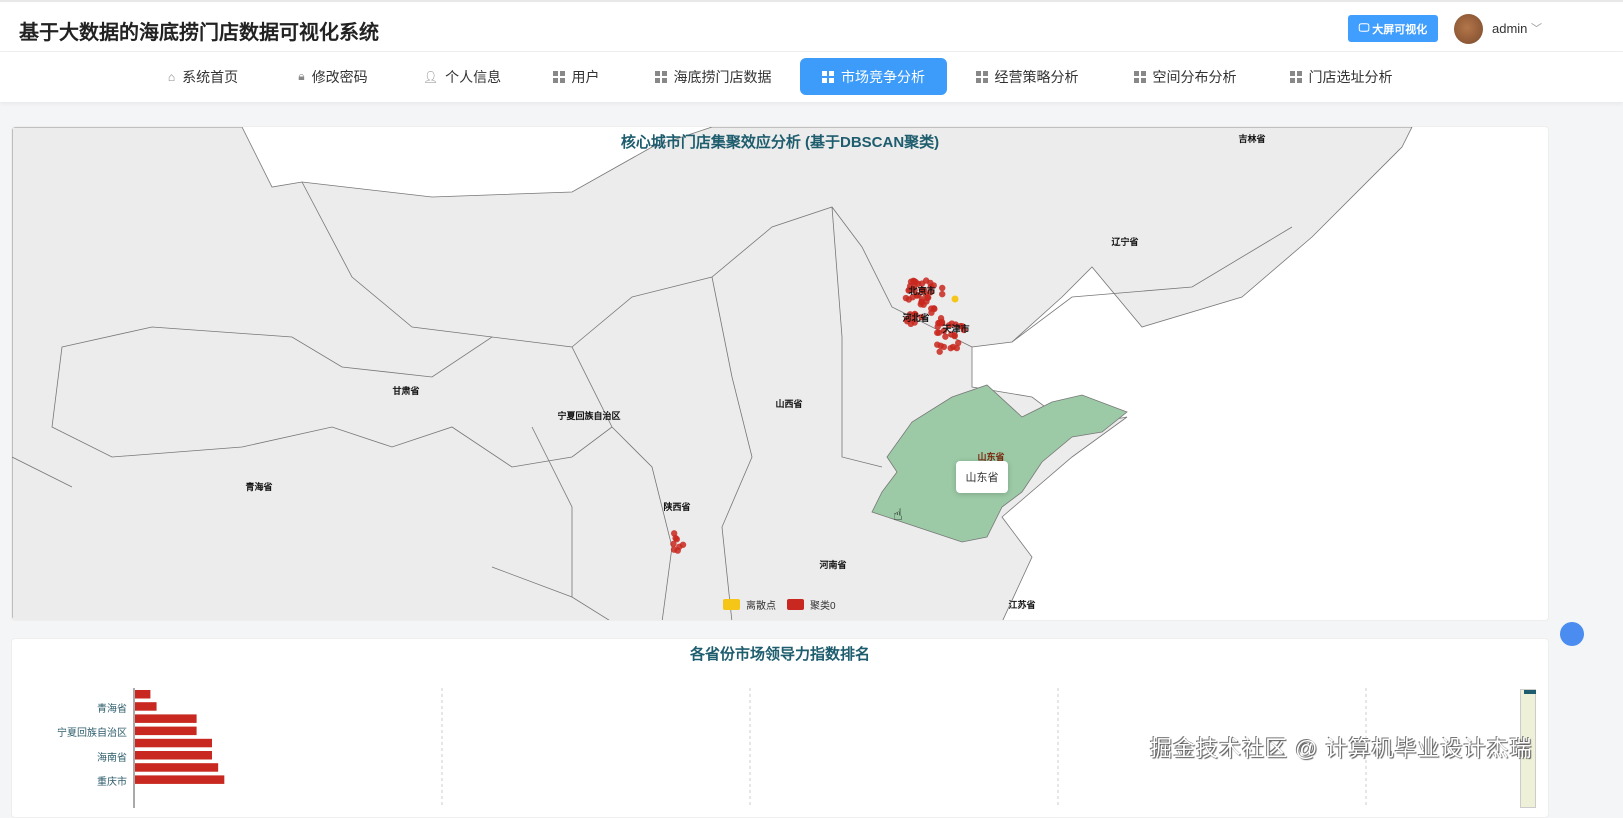 The image size is (1623, 818). Describe the element at coordinates (171, 76) in the screenshot. I see `home-icon: ⌂` at that location.